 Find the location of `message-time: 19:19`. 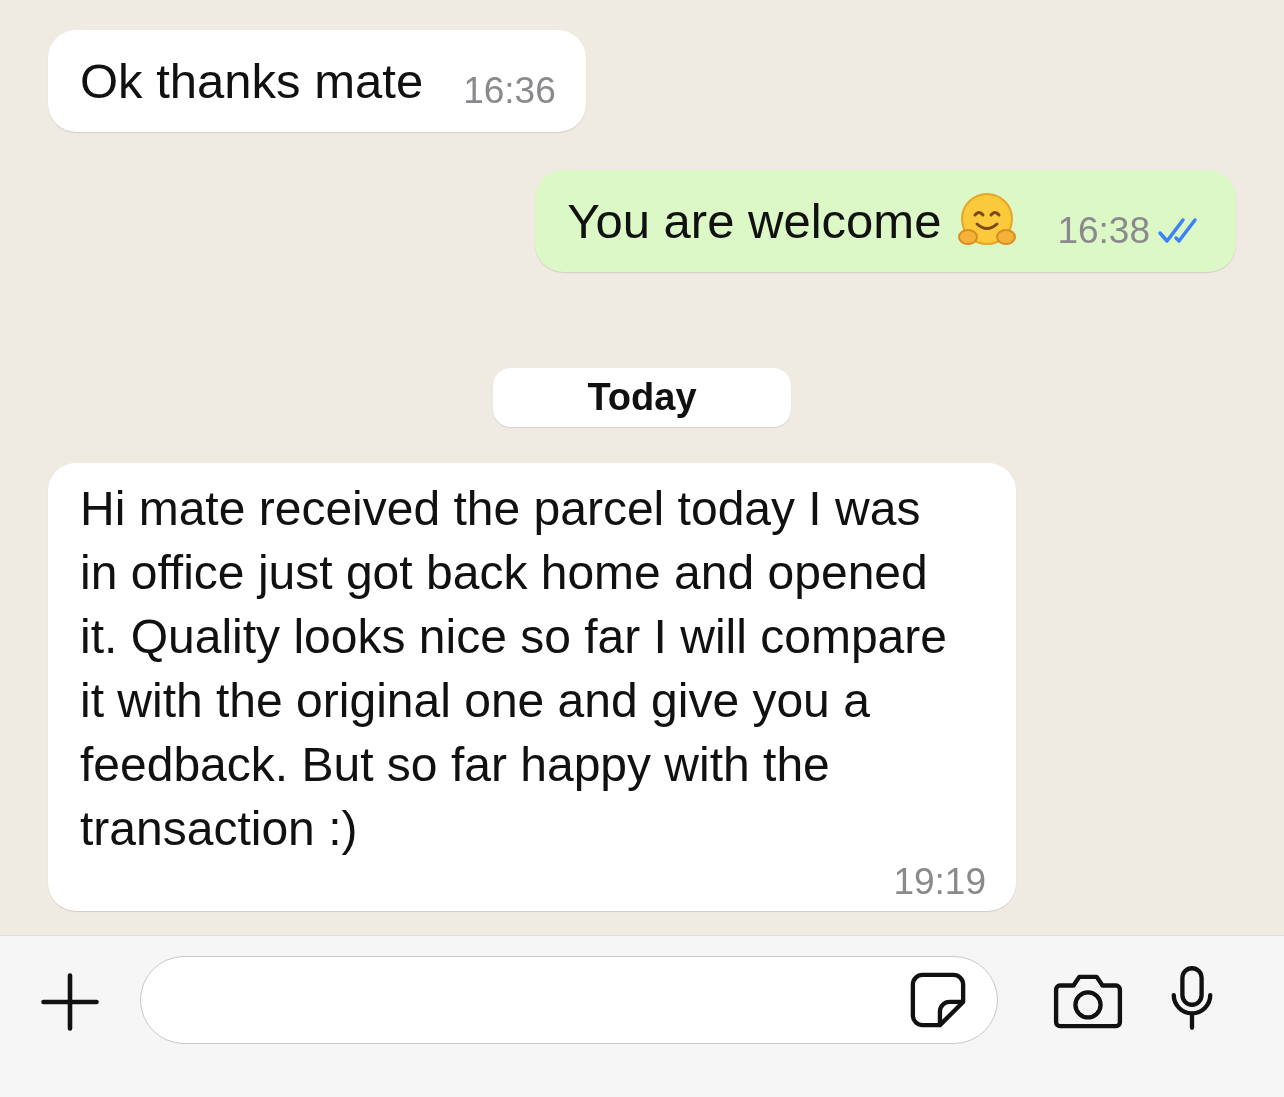

message-time: 19:19 is located at coordinates (939, 882).